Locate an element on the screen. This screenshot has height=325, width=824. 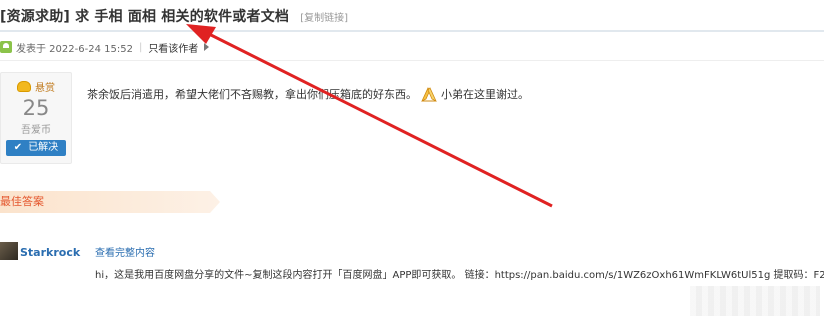
view-full-content-link: 查看完整内容 is located at coordinates (125, 251).